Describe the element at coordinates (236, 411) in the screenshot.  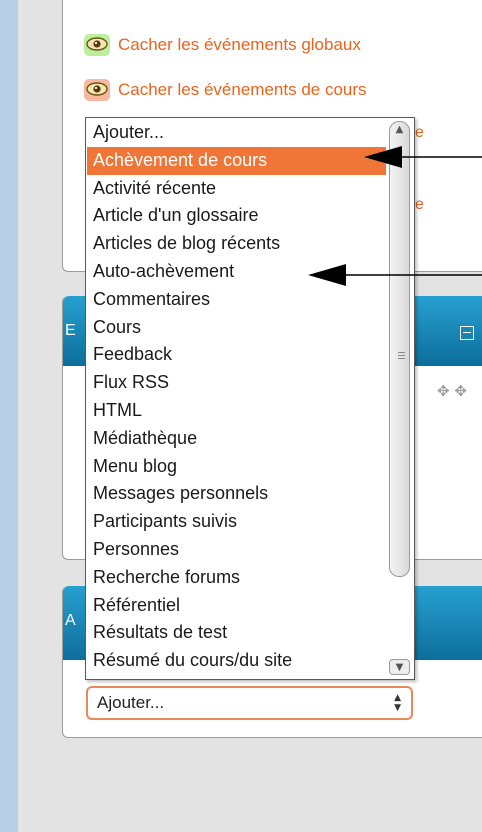
I see `option-html: HTML` at that location.